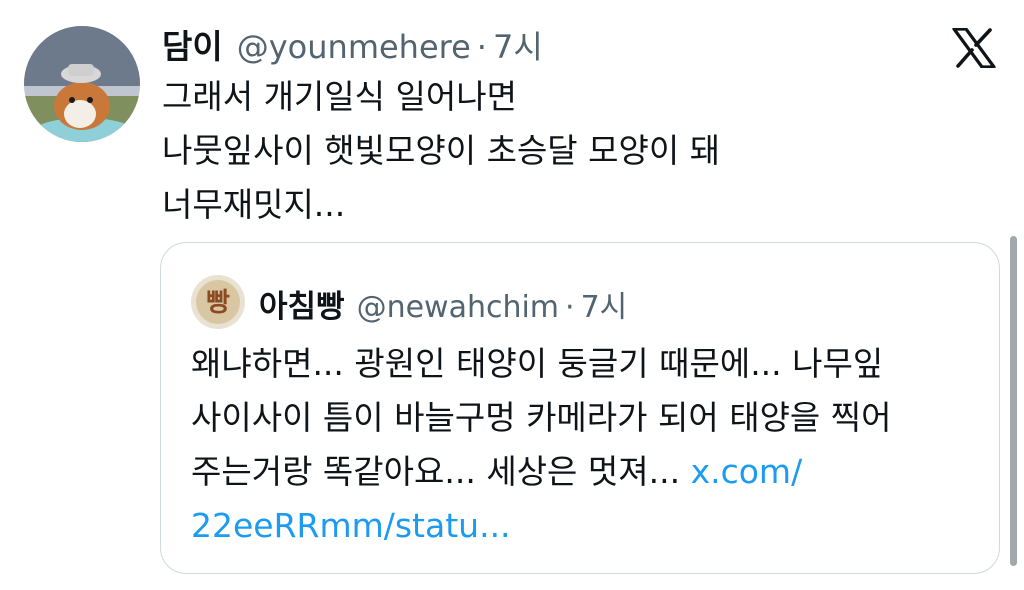 This screenshot has height=590, width=1024. I want to click on avatar-text: 빵, so click(218, 303).